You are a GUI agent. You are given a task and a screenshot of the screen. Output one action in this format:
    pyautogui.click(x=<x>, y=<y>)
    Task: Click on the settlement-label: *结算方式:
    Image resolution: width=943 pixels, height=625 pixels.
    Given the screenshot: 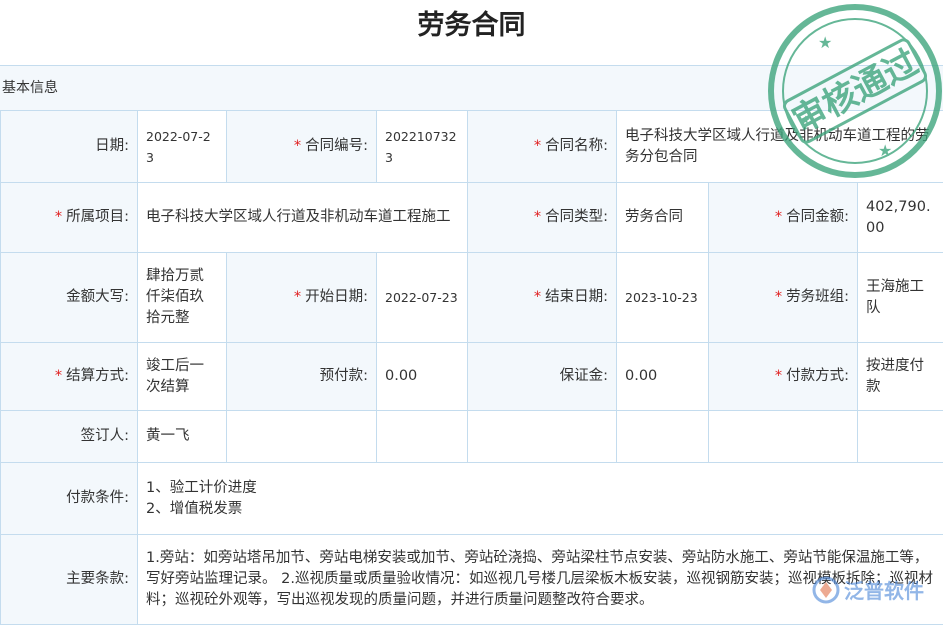 What is the action you would take?
    pyautogui.click(x=69, y=377)
    